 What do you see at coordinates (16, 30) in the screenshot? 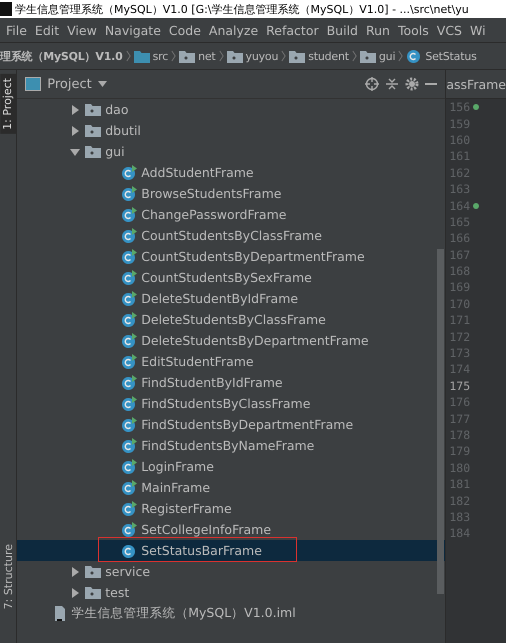
I see `menu-item: File` at bounding box center [16, 30].